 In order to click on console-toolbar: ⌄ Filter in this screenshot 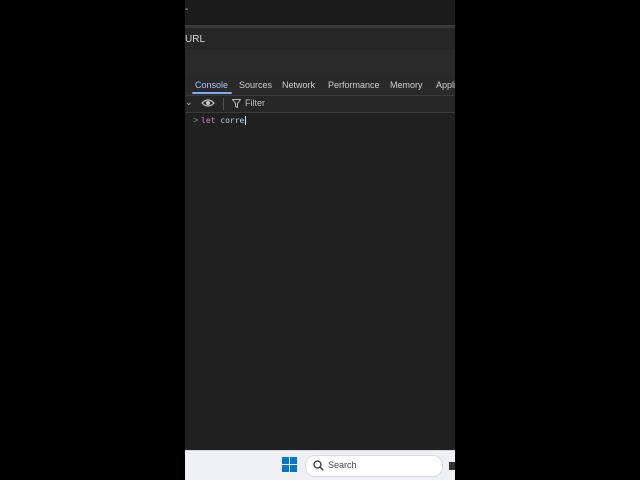, I will do `click(320, 104)`.